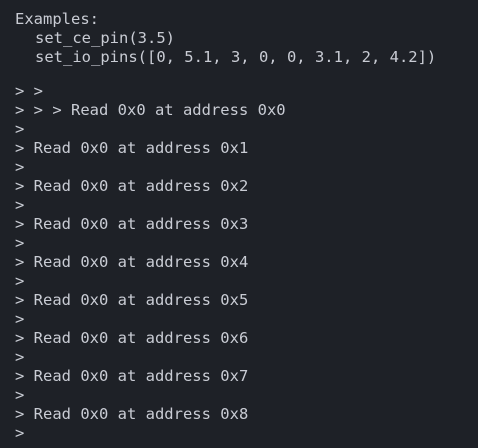  What do you see at coordinates (132, 300) in the screenshot?
I see `output-line: > Read 0x0 at address 0x5` at bounding box center [132, 300].